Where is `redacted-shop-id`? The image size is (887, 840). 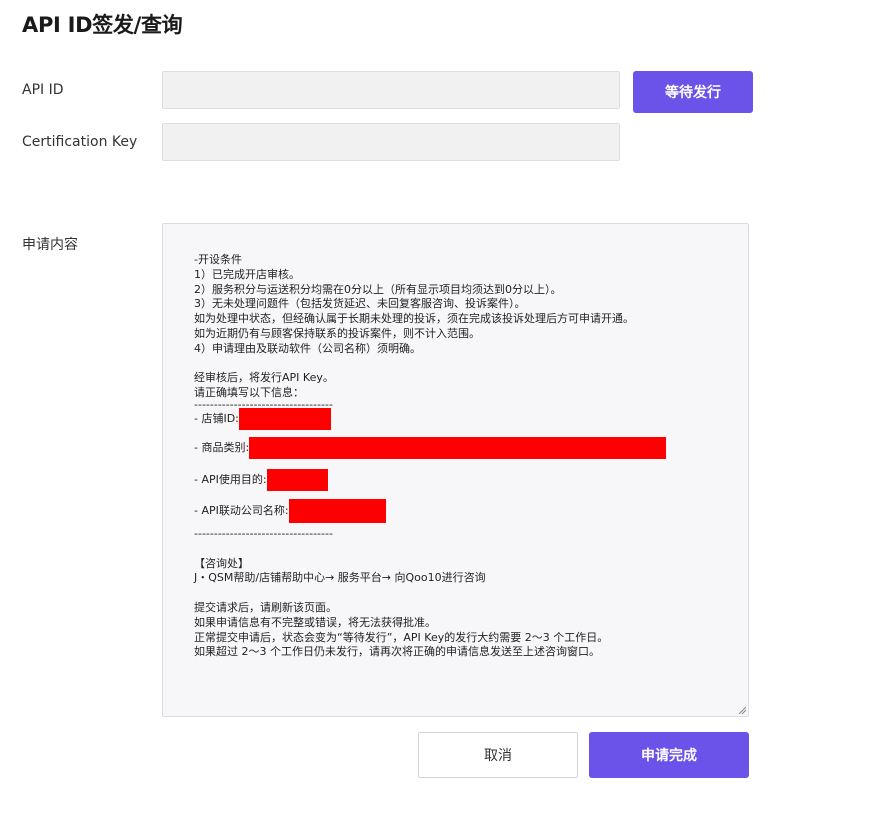
redacted-shop-id is located at coordinates (284, 418).